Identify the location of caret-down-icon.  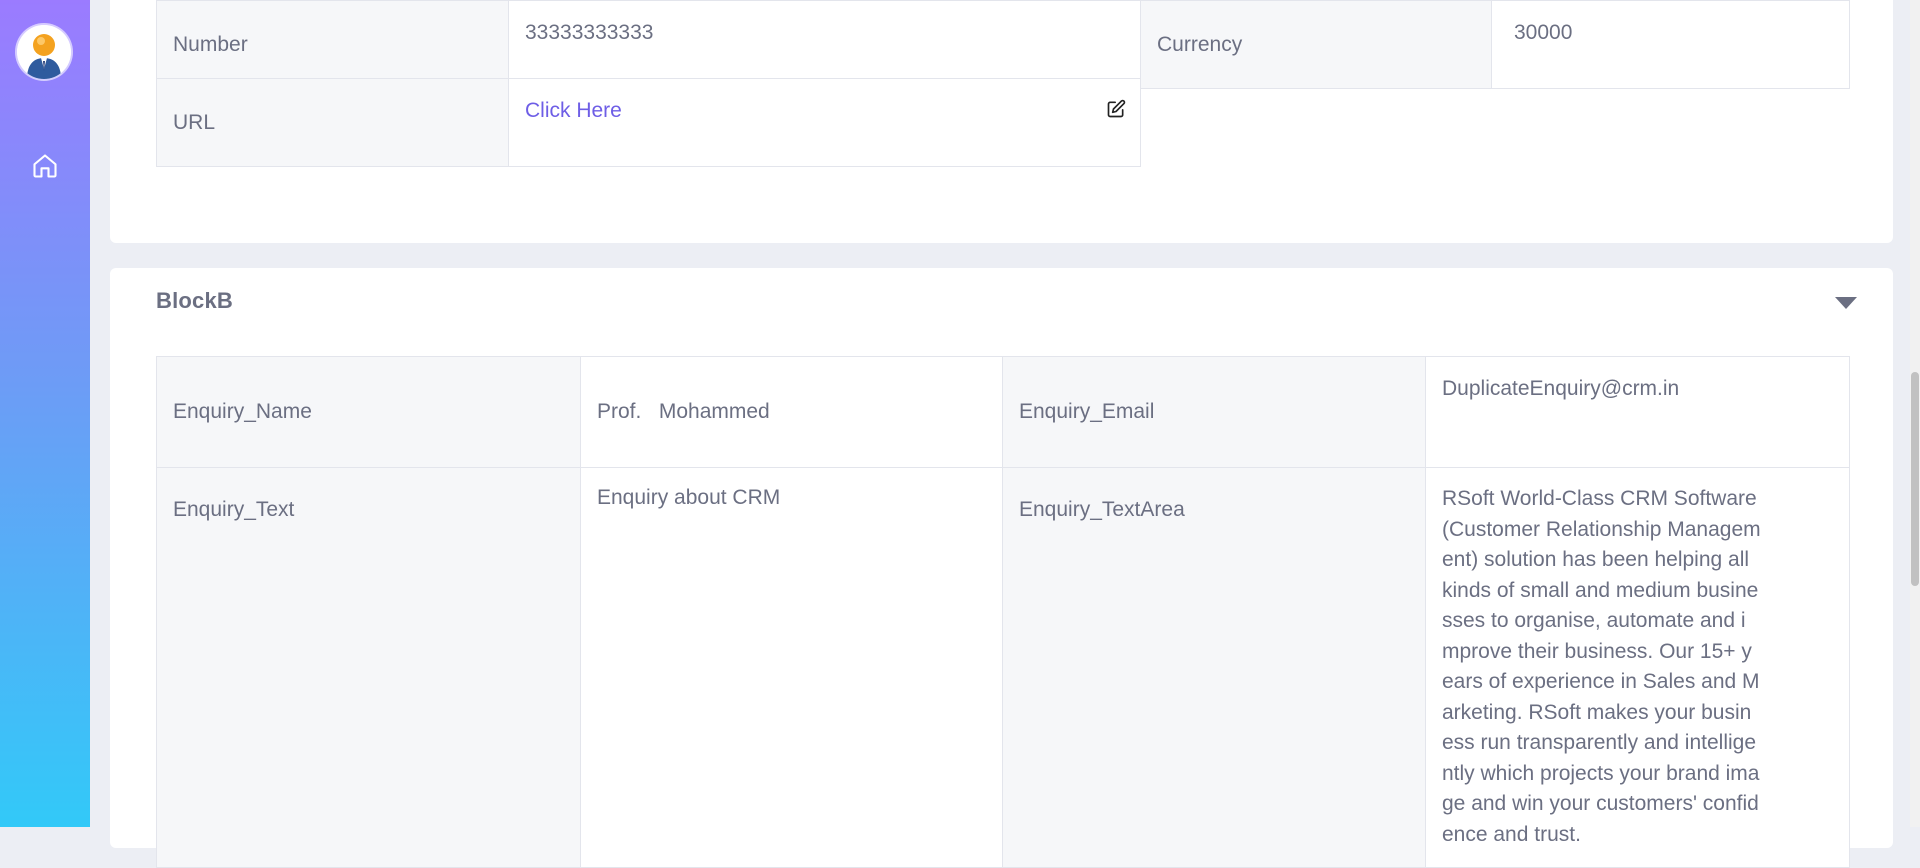
(1846, 303).